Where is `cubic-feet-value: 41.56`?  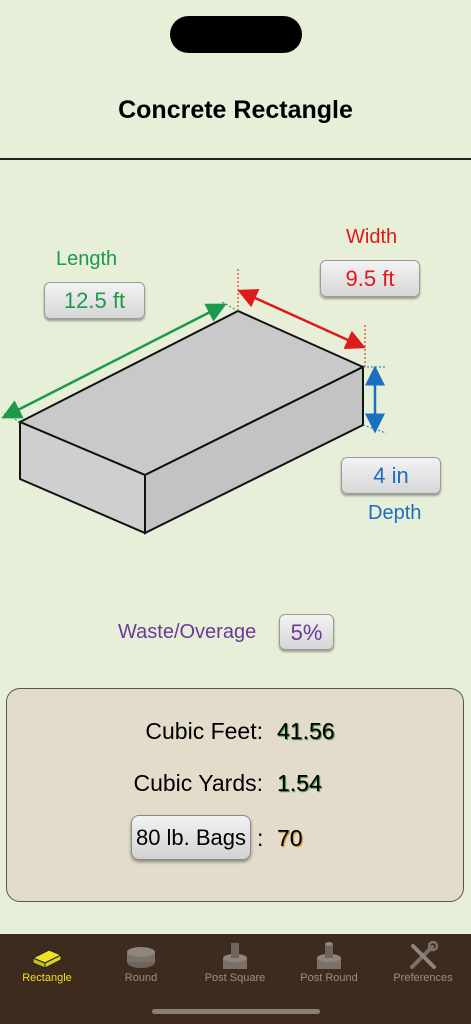
cubic-feet-value: 41.56 is located at coordinates (306, 731).